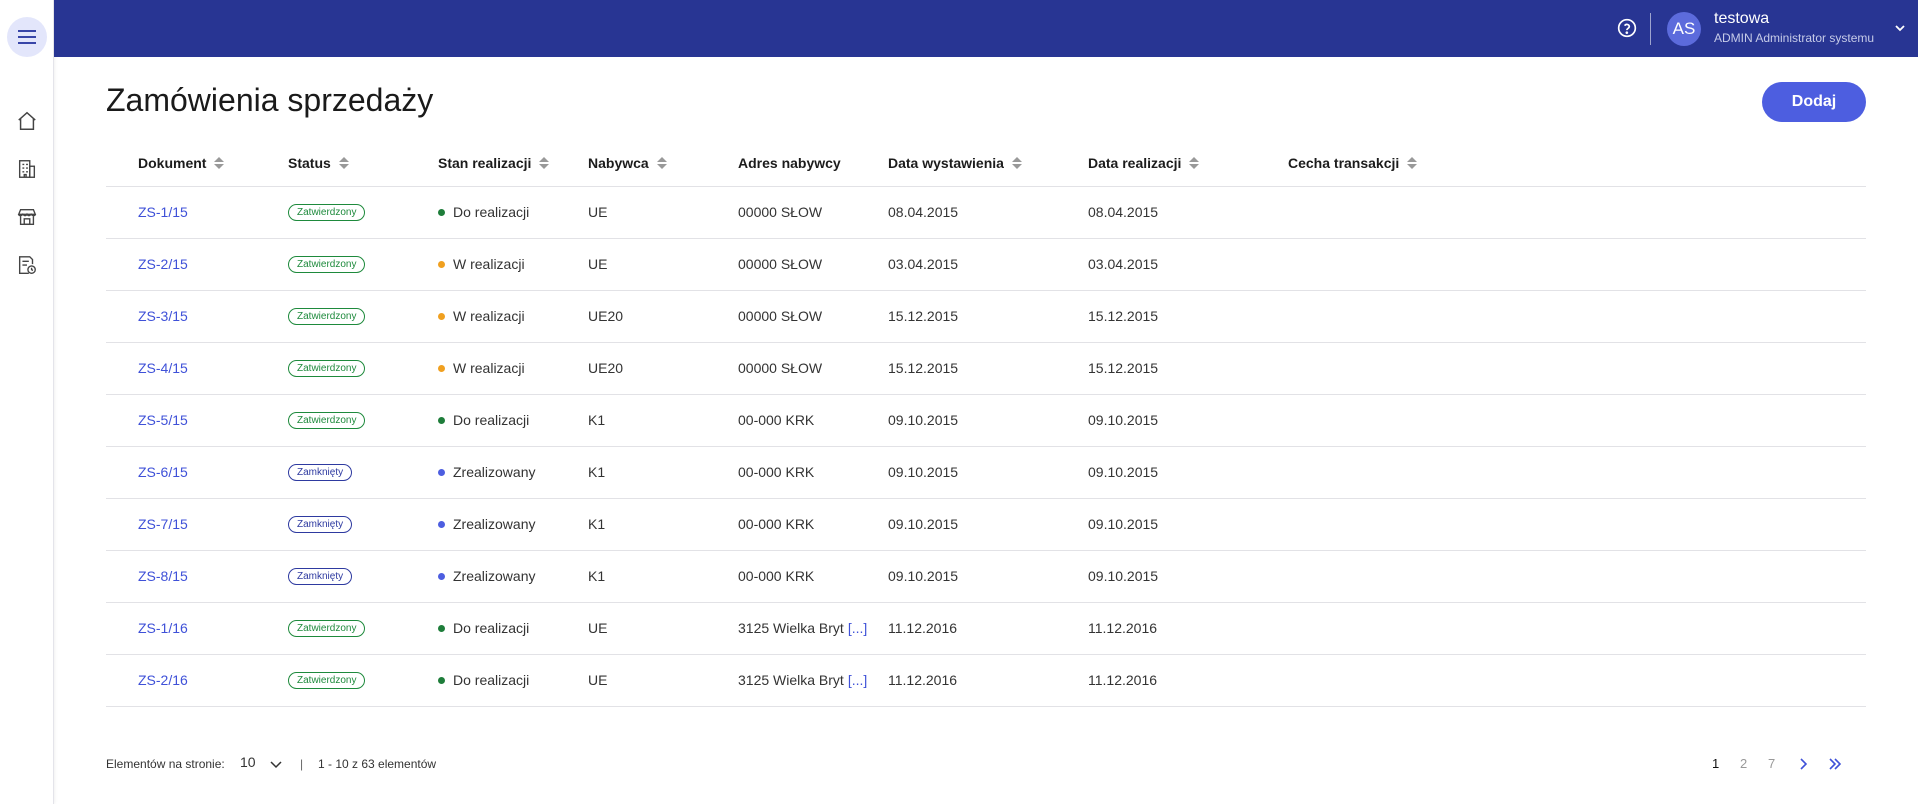 The image size is (1918, 804). What do you see at coordinates (923, 576) in the screenshot?
I see `issue-date-cell: 09.10.2015` at bounding box center [923, 576].